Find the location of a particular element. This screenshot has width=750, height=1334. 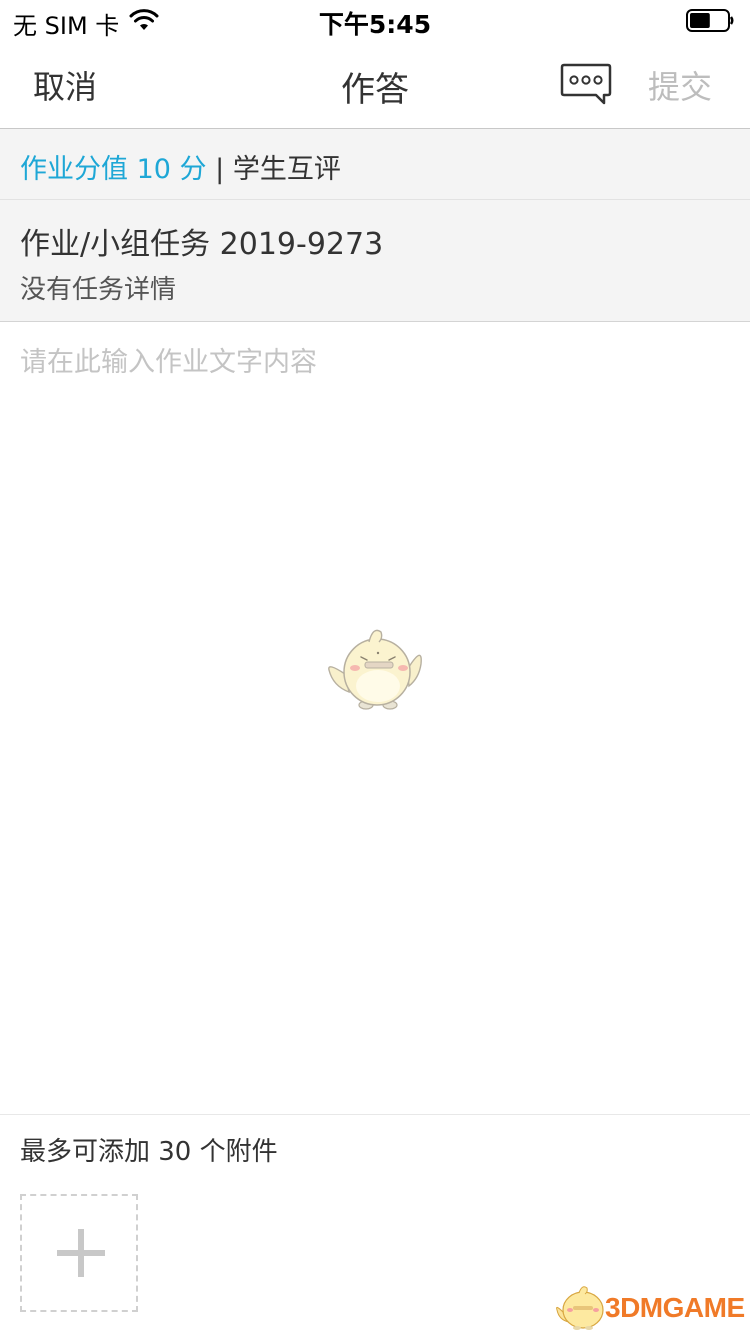

status-bar: 无 SIM 卡 下午5:45 is located at coordinates (375, 20).